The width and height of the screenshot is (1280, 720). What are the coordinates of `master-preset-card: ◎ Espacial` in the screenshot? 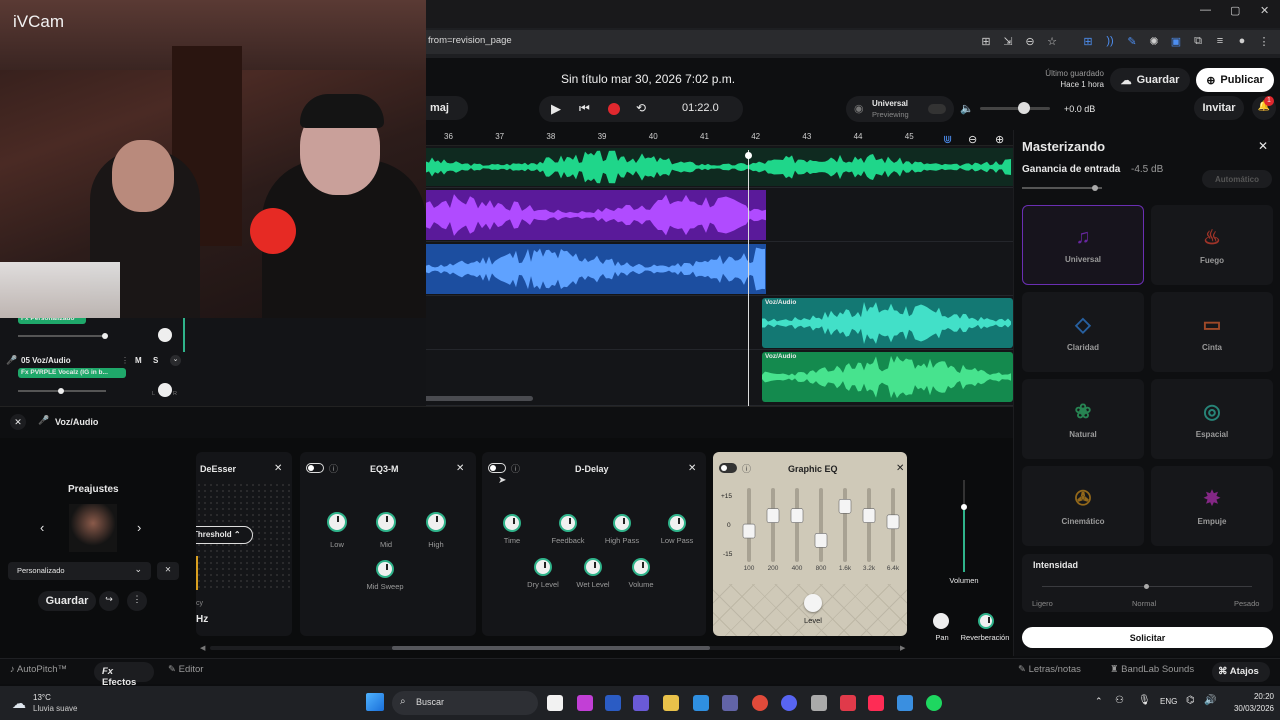 It's located at (1212, 419).